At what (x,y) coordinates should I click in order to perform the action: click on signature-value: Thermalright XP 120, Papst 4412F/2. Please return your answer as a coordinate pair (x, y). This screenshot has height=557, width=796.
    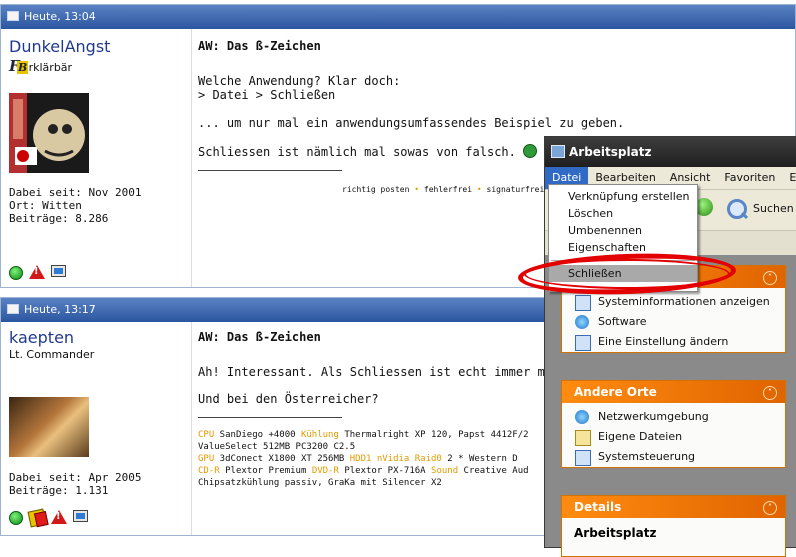
    Looking at the image, I should click on (433, 435).